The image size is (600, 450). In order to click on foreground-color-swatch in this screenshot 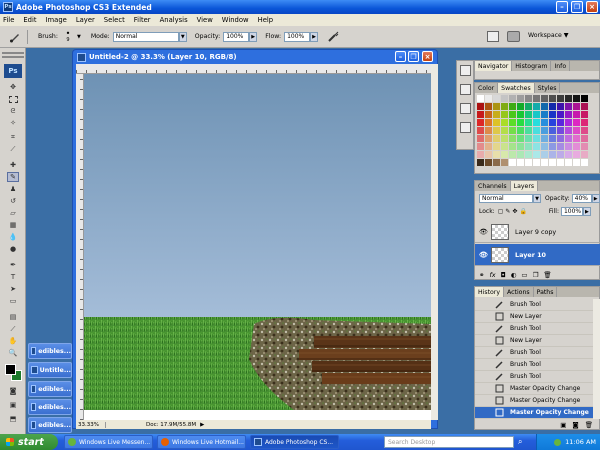, I will do `click(10, 369)`.